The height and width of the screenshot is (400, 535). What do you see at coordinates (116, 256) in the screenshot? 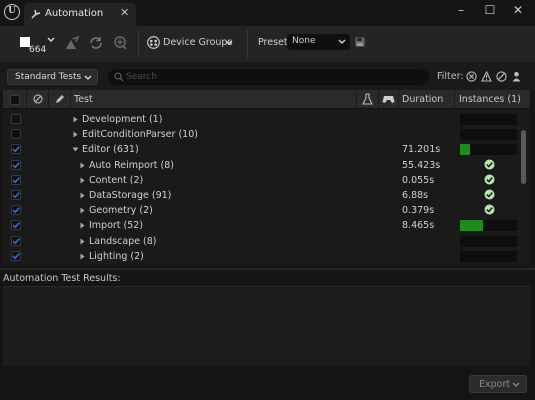
I see `row-name: Lighting (2)` at bounding box center [116, 256].